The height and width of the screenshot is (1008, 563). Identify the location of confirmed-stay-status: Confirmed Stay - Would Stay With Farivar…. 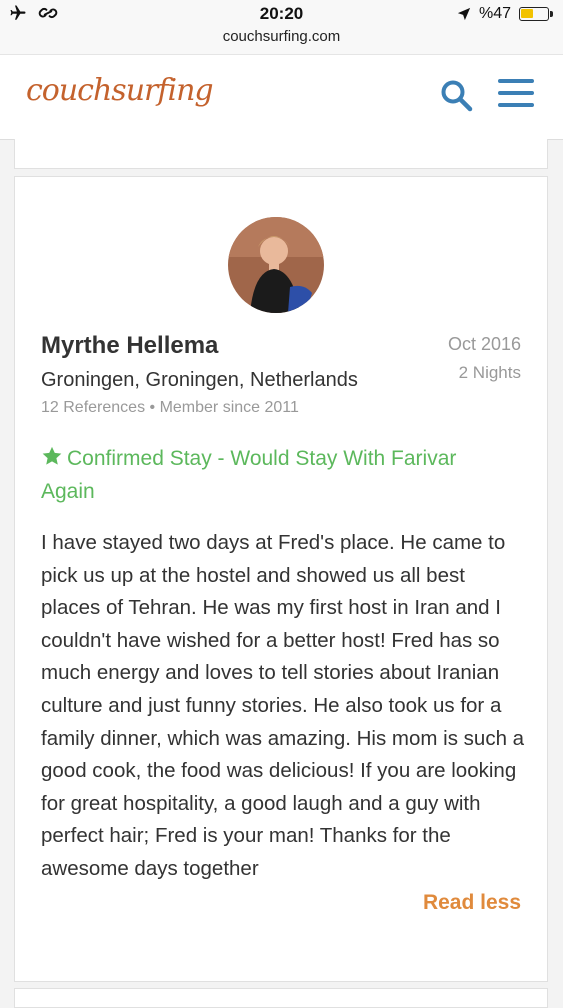
(271, 475).